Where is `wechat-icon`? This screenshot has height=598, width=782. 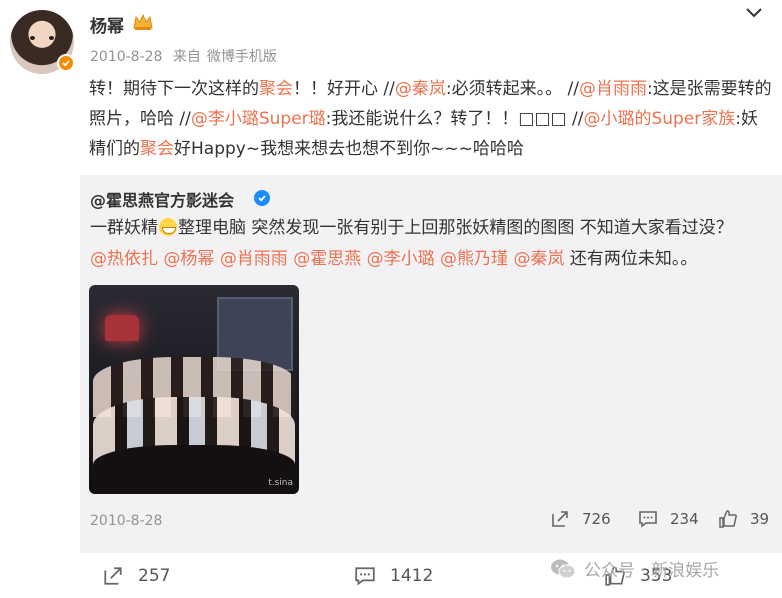
wechat-icon is located at coordinates (563, 568).